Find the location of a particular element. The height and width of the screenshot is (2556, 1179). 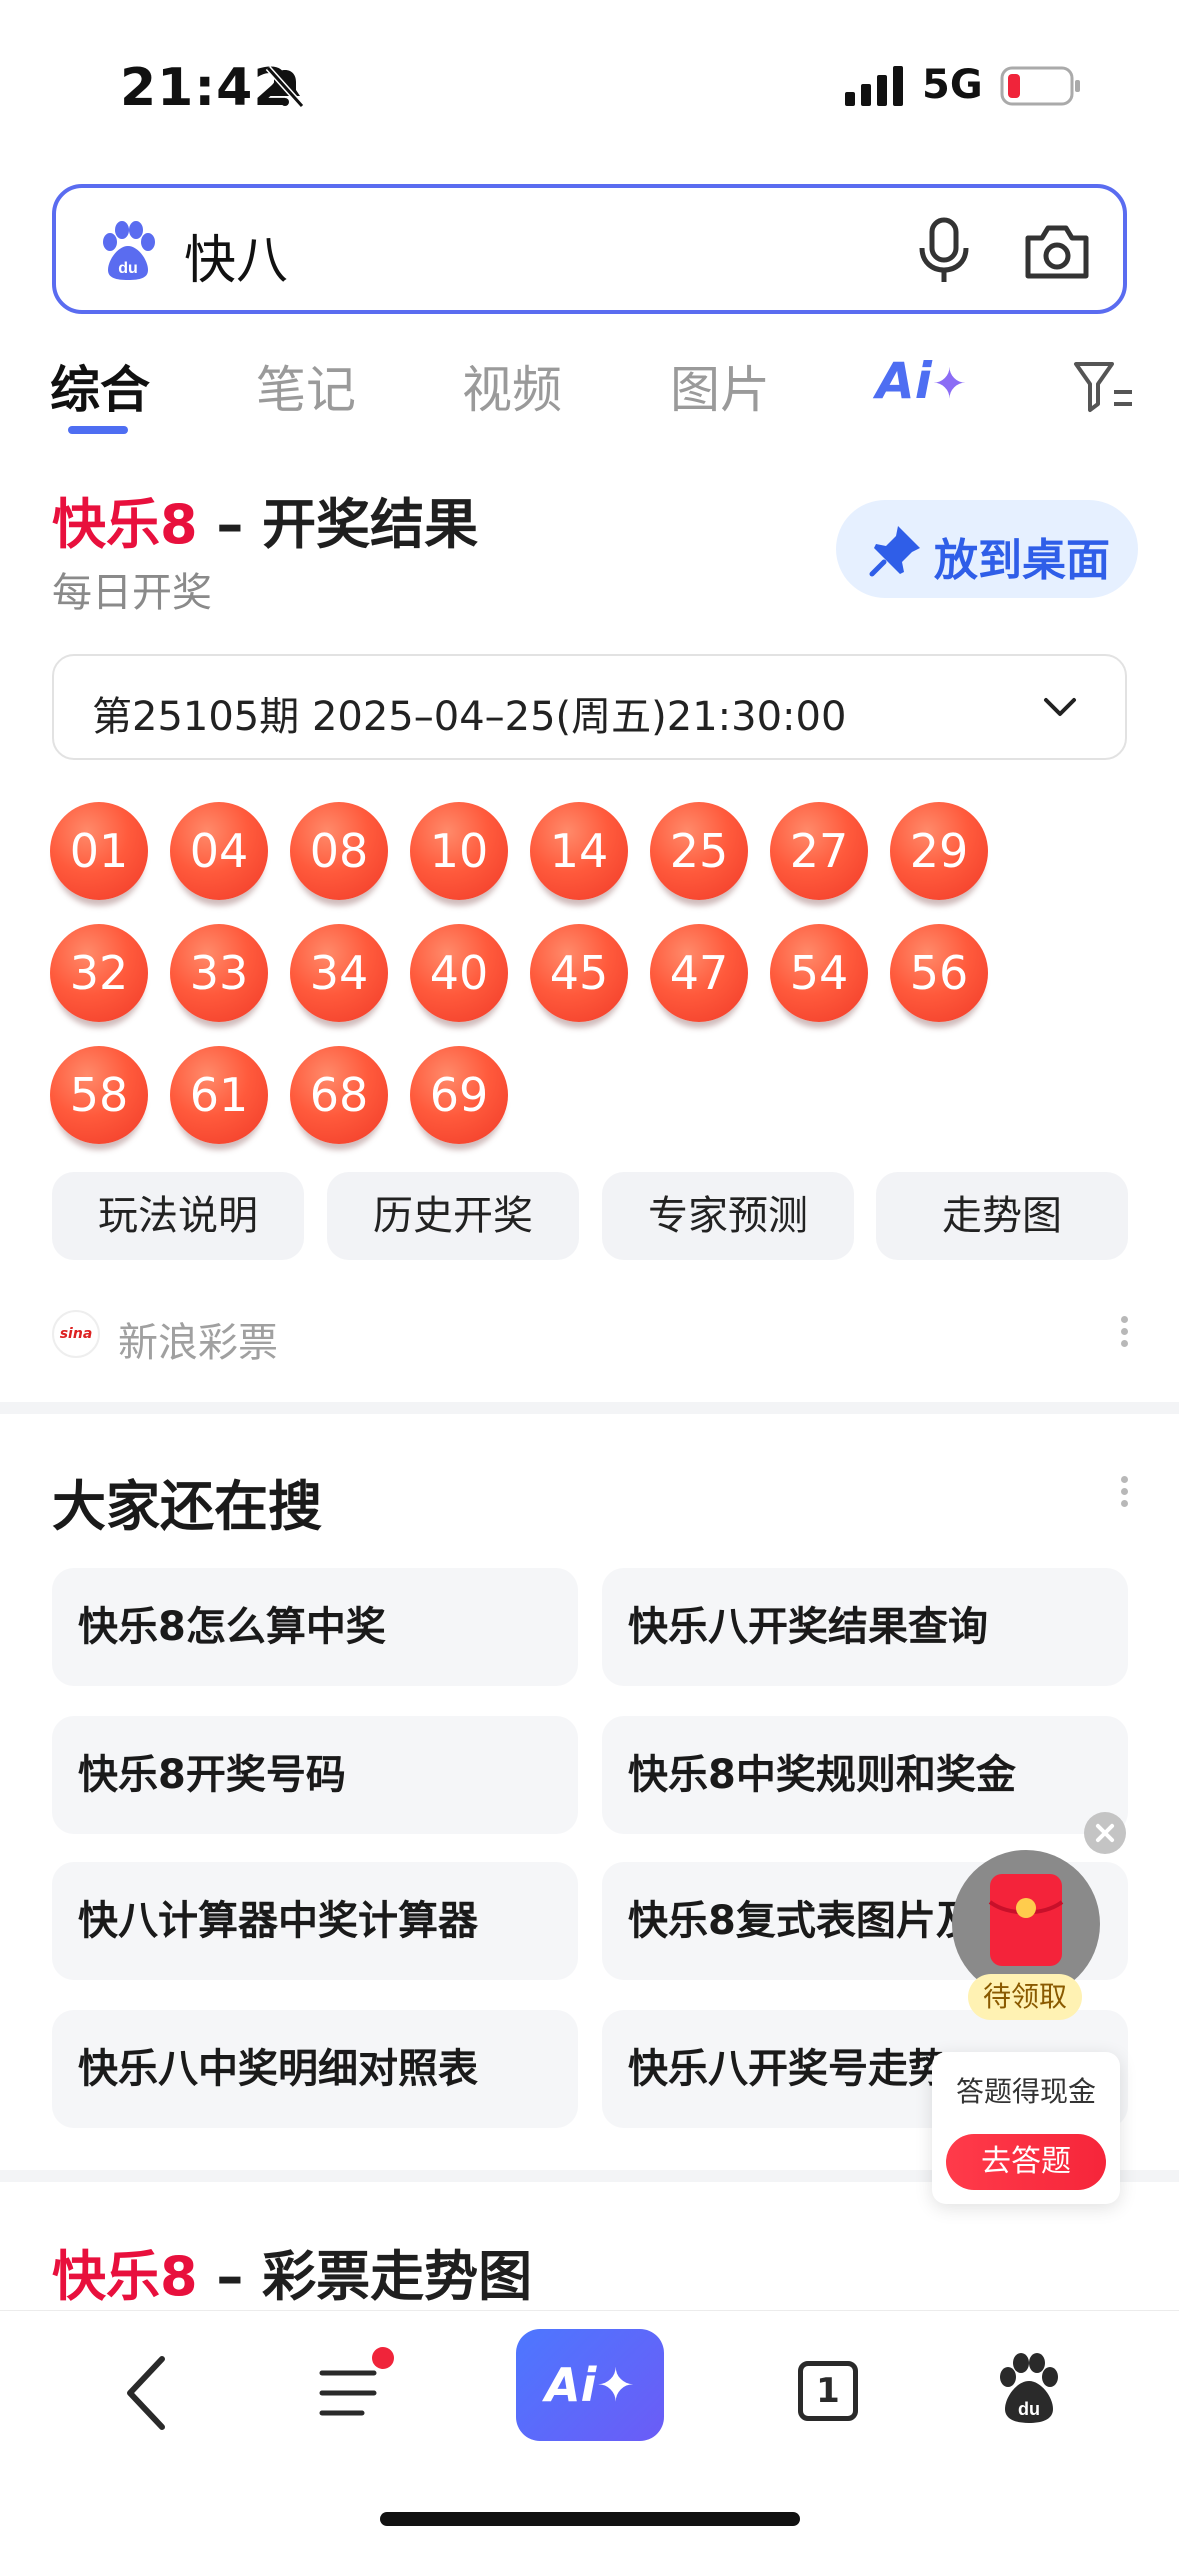

related-searches-title: 大家还在搜 is located at coordinates (187, 1506).